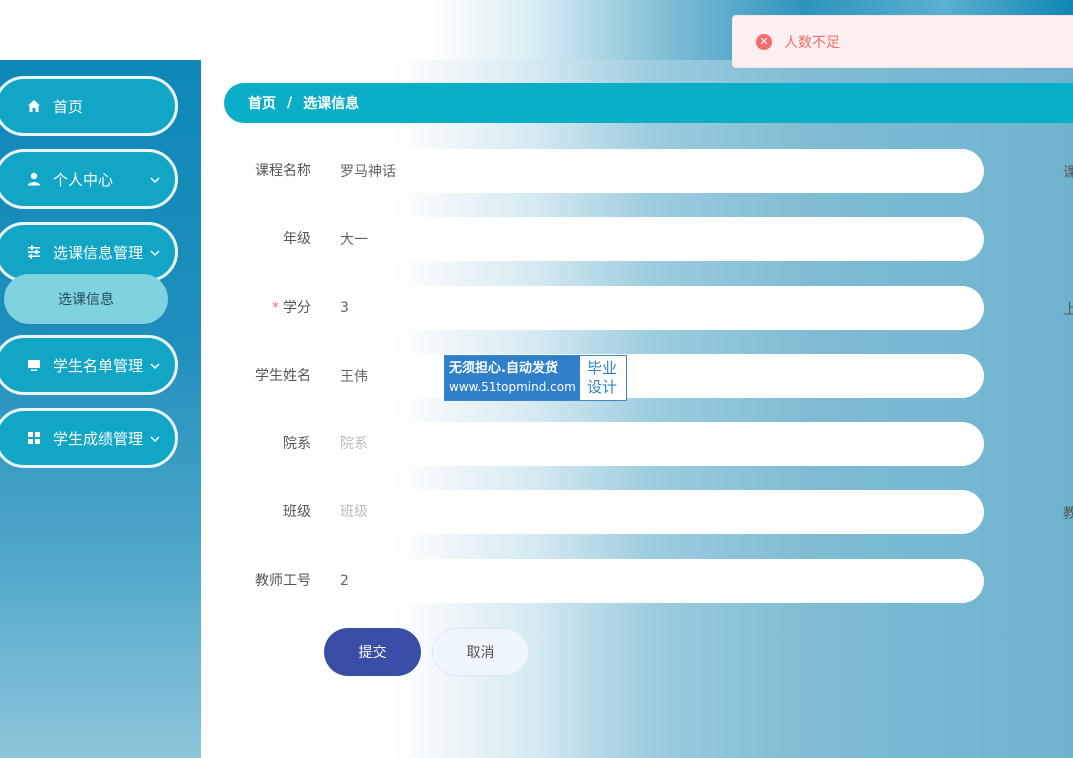 The width and height of the screenshot is (1073, 758). I want to click on watermark-right-text: 毕业, so click(602, 368).